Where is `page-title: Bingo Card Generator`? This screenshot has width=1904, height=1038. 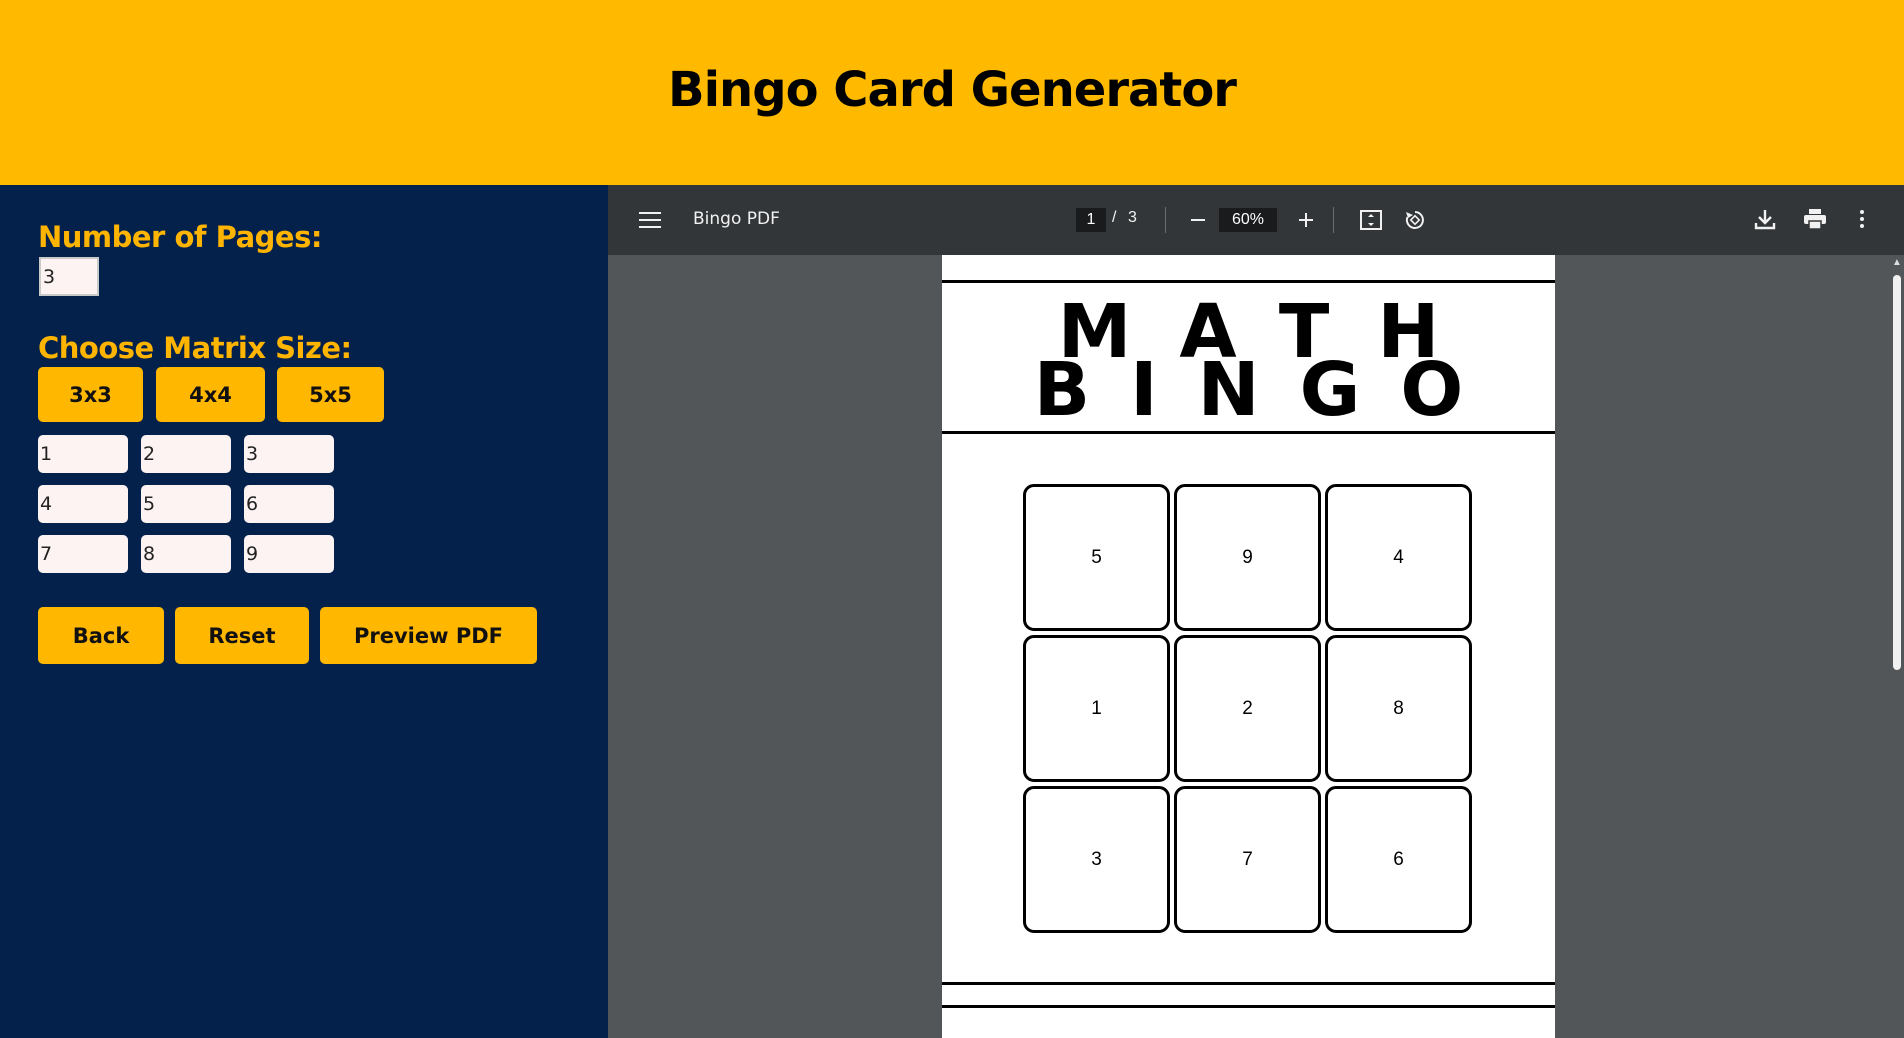 page-title: Bingo Card Generator is located at coordinates (952, 89).